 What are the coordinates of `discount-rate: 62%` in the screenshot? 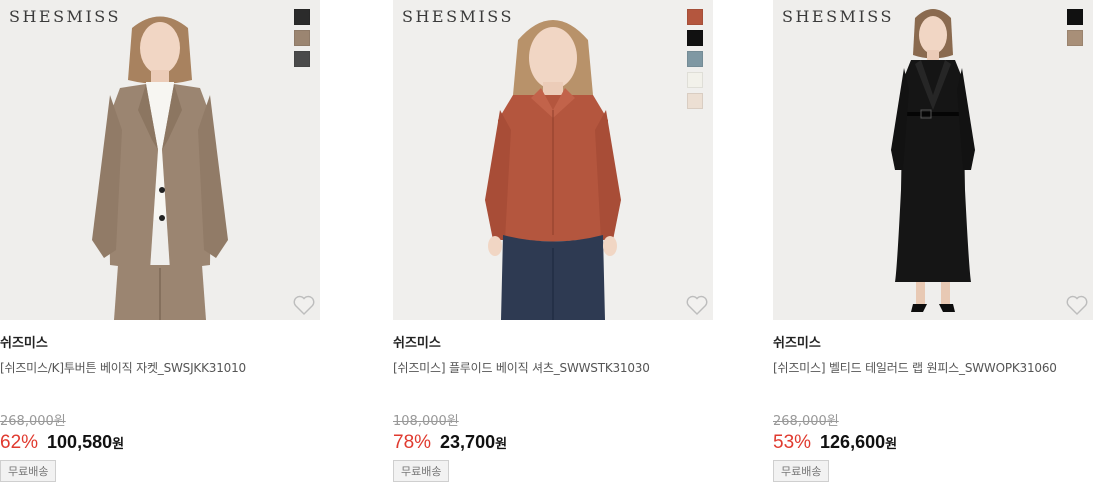 It's located at (19, 442).